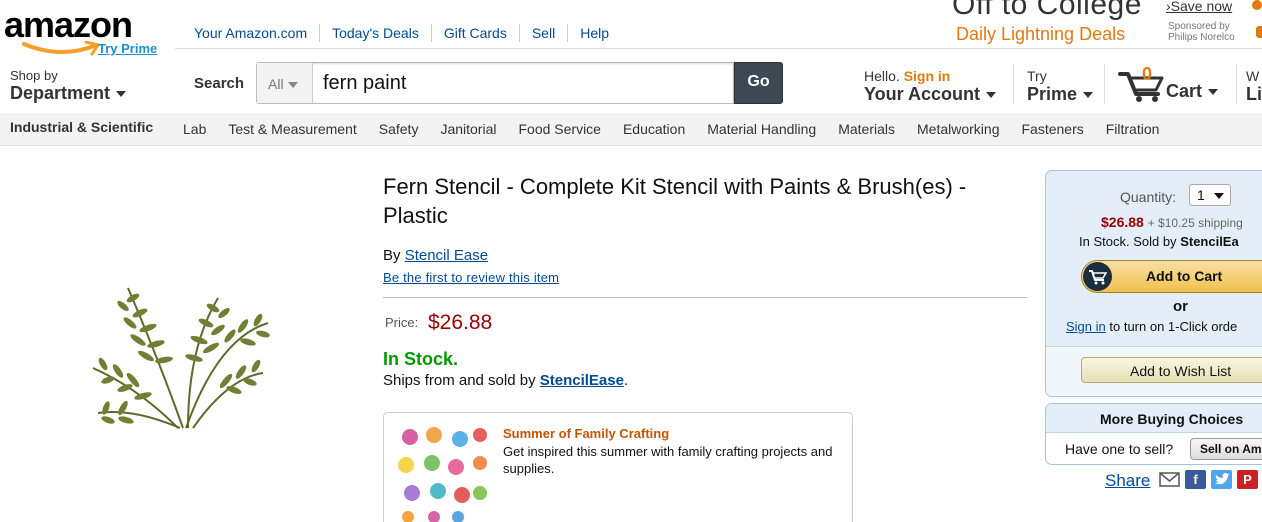 The image size is (1262, 522). Describe the element at coordinates (1201, 195) in the screenshot. I see `quantity-value: 1` at that location.